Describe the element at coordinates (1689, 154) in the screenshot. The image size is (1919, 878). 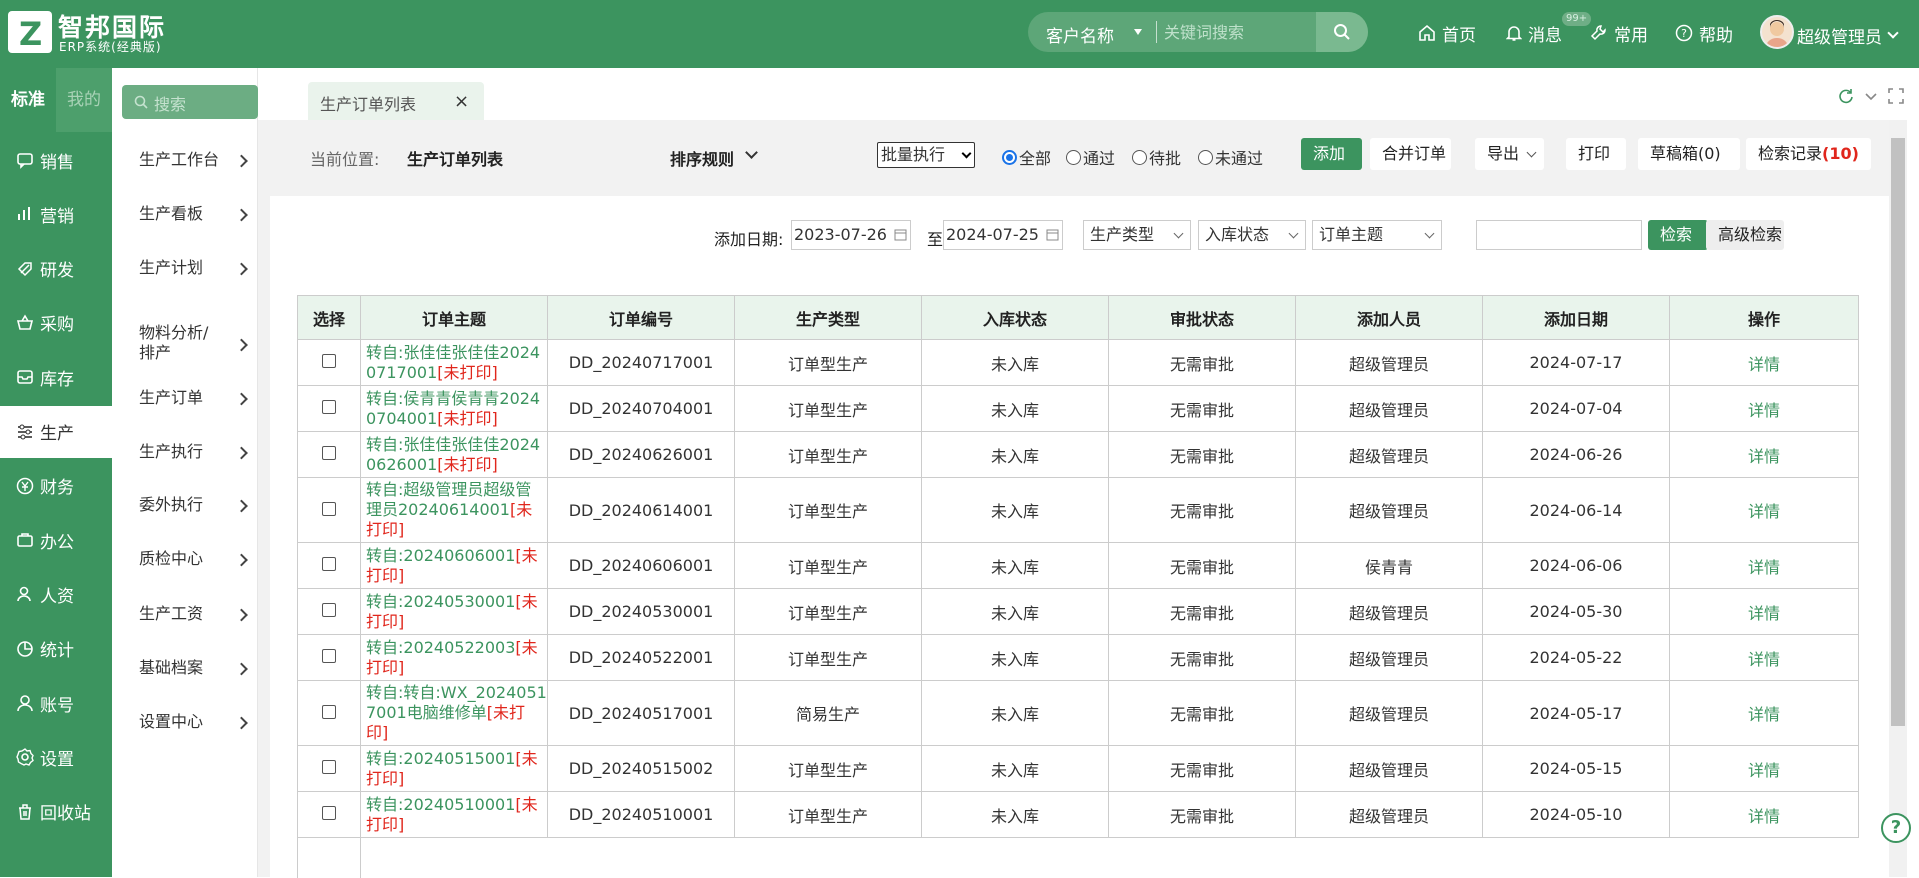
I see `drafts-button: 草稿箱(0)` at that location.